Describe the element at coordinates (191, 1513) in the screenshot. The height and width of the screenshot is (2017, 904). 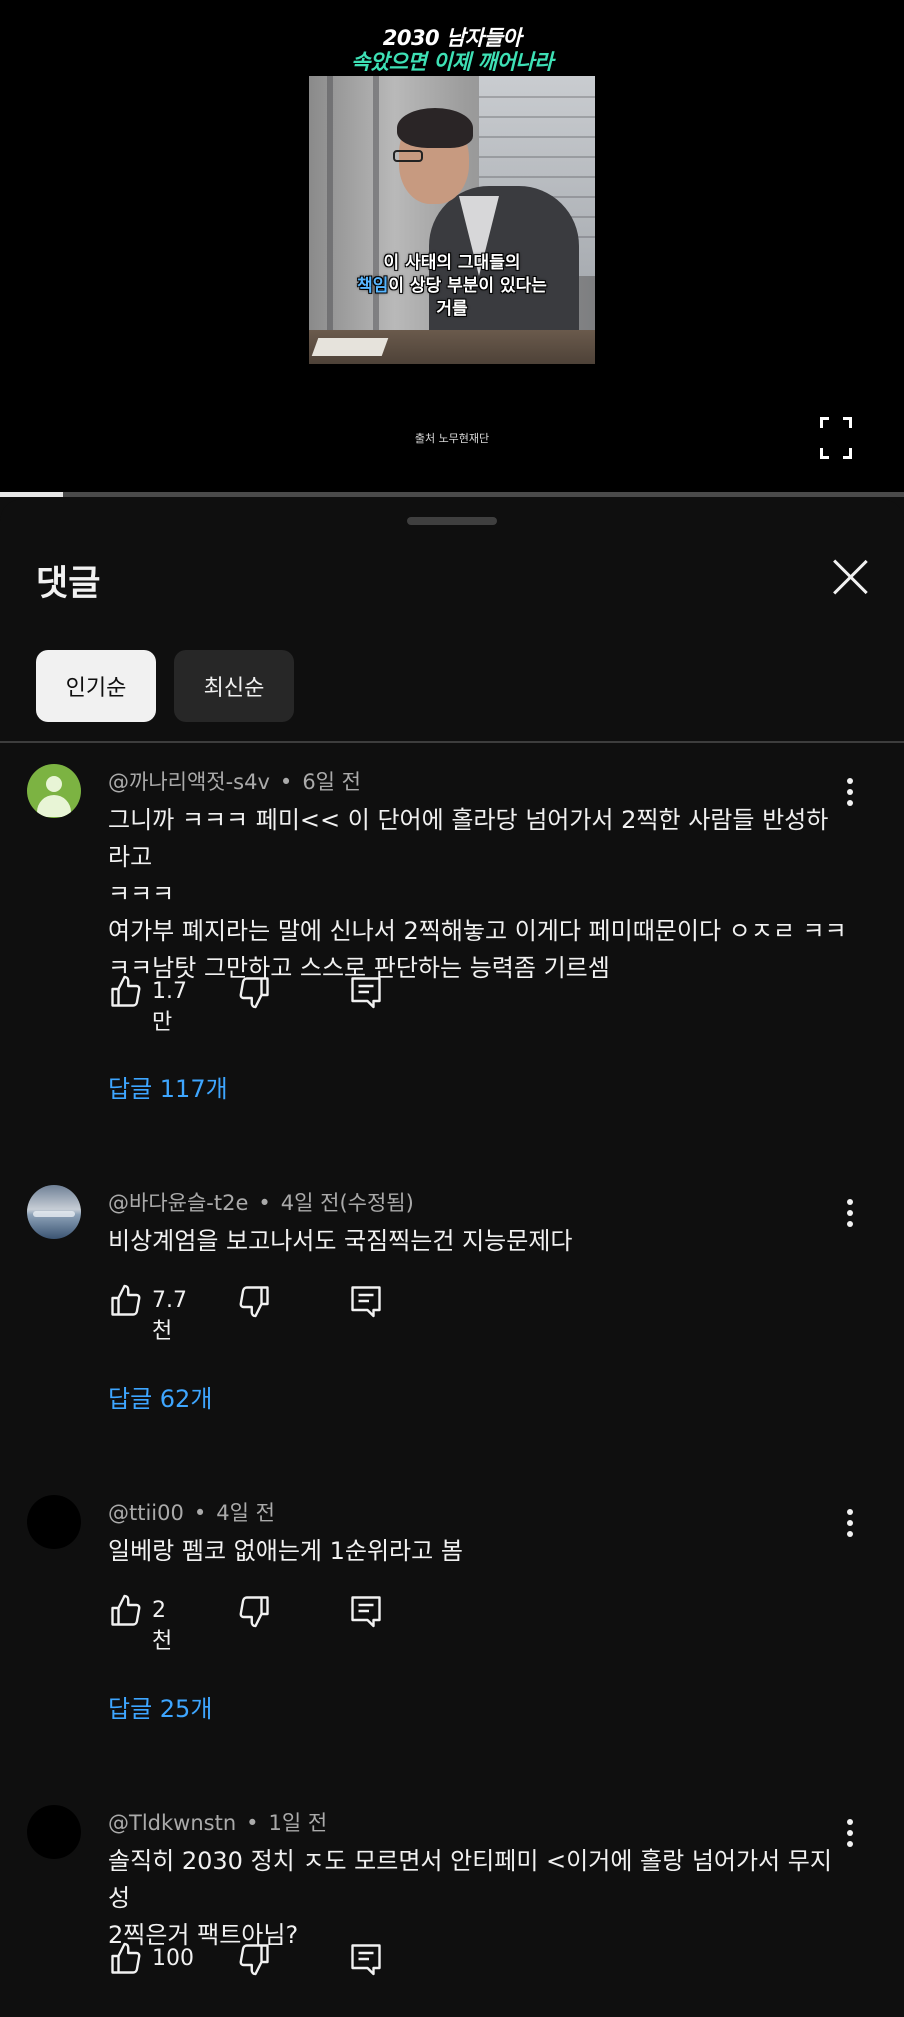
I see `comment-meta: @ttii00 • 4일 전` at that location.